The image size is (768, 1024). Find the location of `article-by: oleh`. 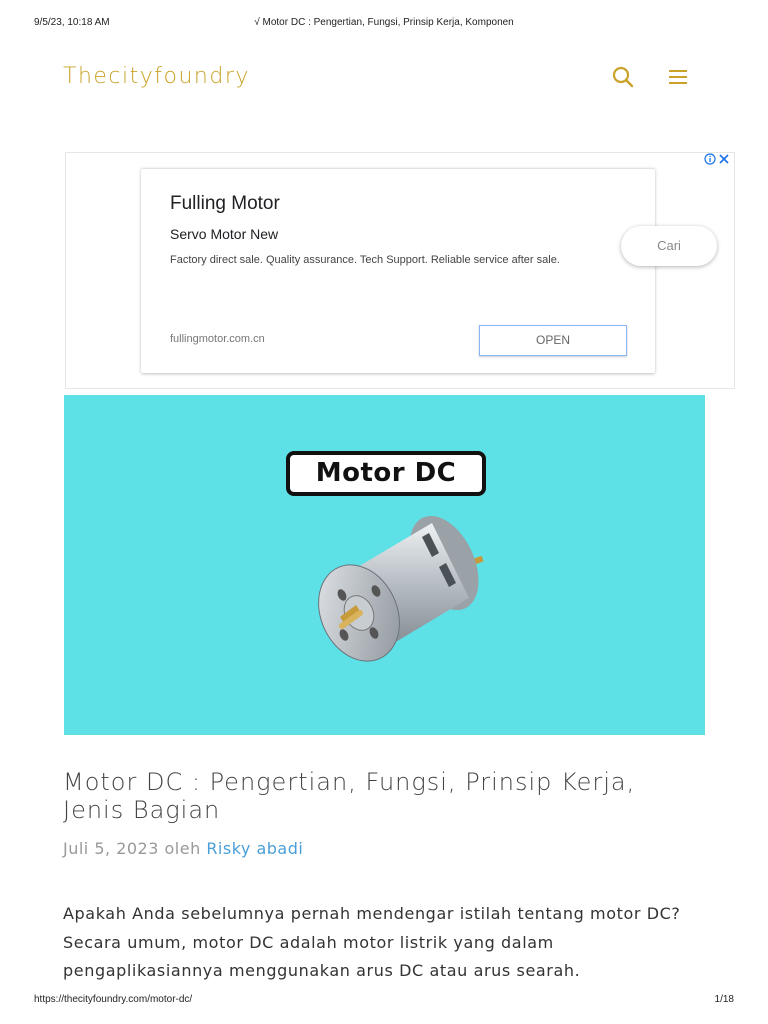

article-by: oleh is located at coordinates (182, 848).